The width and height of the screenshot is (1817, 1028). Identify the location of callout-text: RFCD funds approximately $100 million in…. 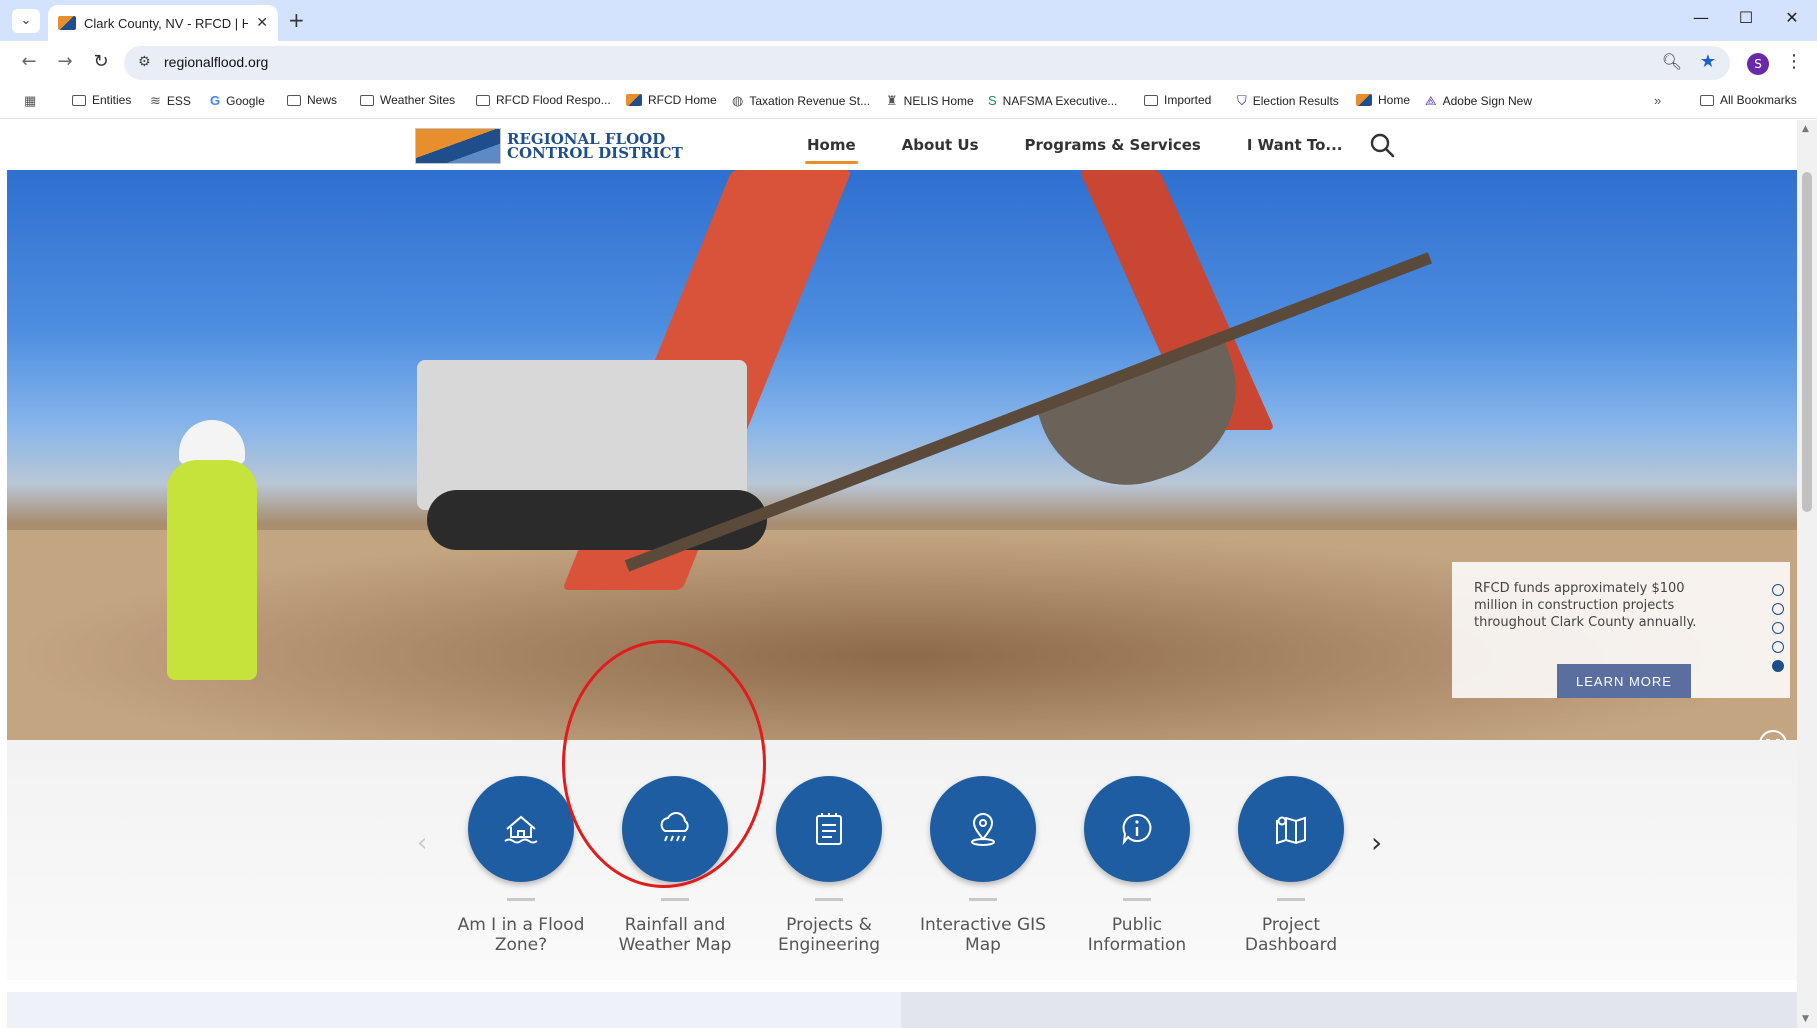
(1585, 605).